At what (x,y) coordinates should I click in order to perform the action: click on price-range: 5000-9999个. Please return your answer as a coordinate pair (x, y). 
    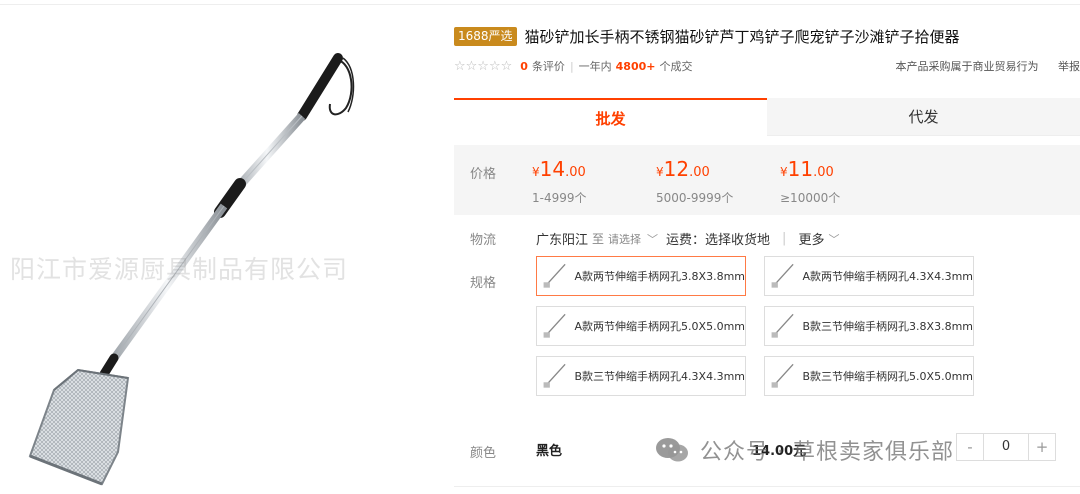
    Looking at the image, I should click on (695, 198).